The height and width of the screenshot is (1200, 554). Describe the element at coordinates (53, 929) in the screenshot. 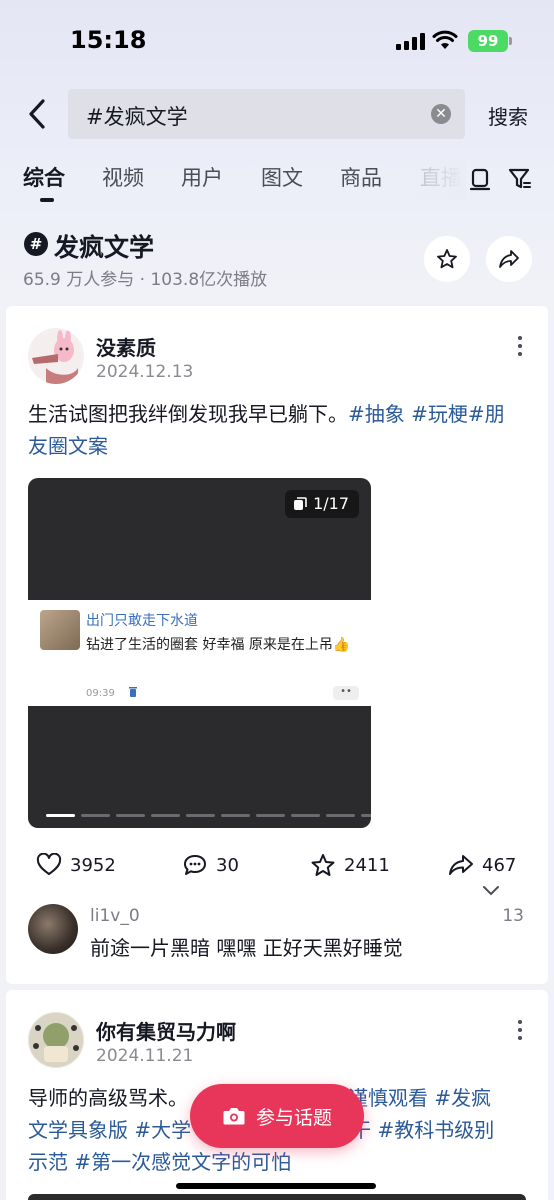

I see `comment-avatar` at that location.